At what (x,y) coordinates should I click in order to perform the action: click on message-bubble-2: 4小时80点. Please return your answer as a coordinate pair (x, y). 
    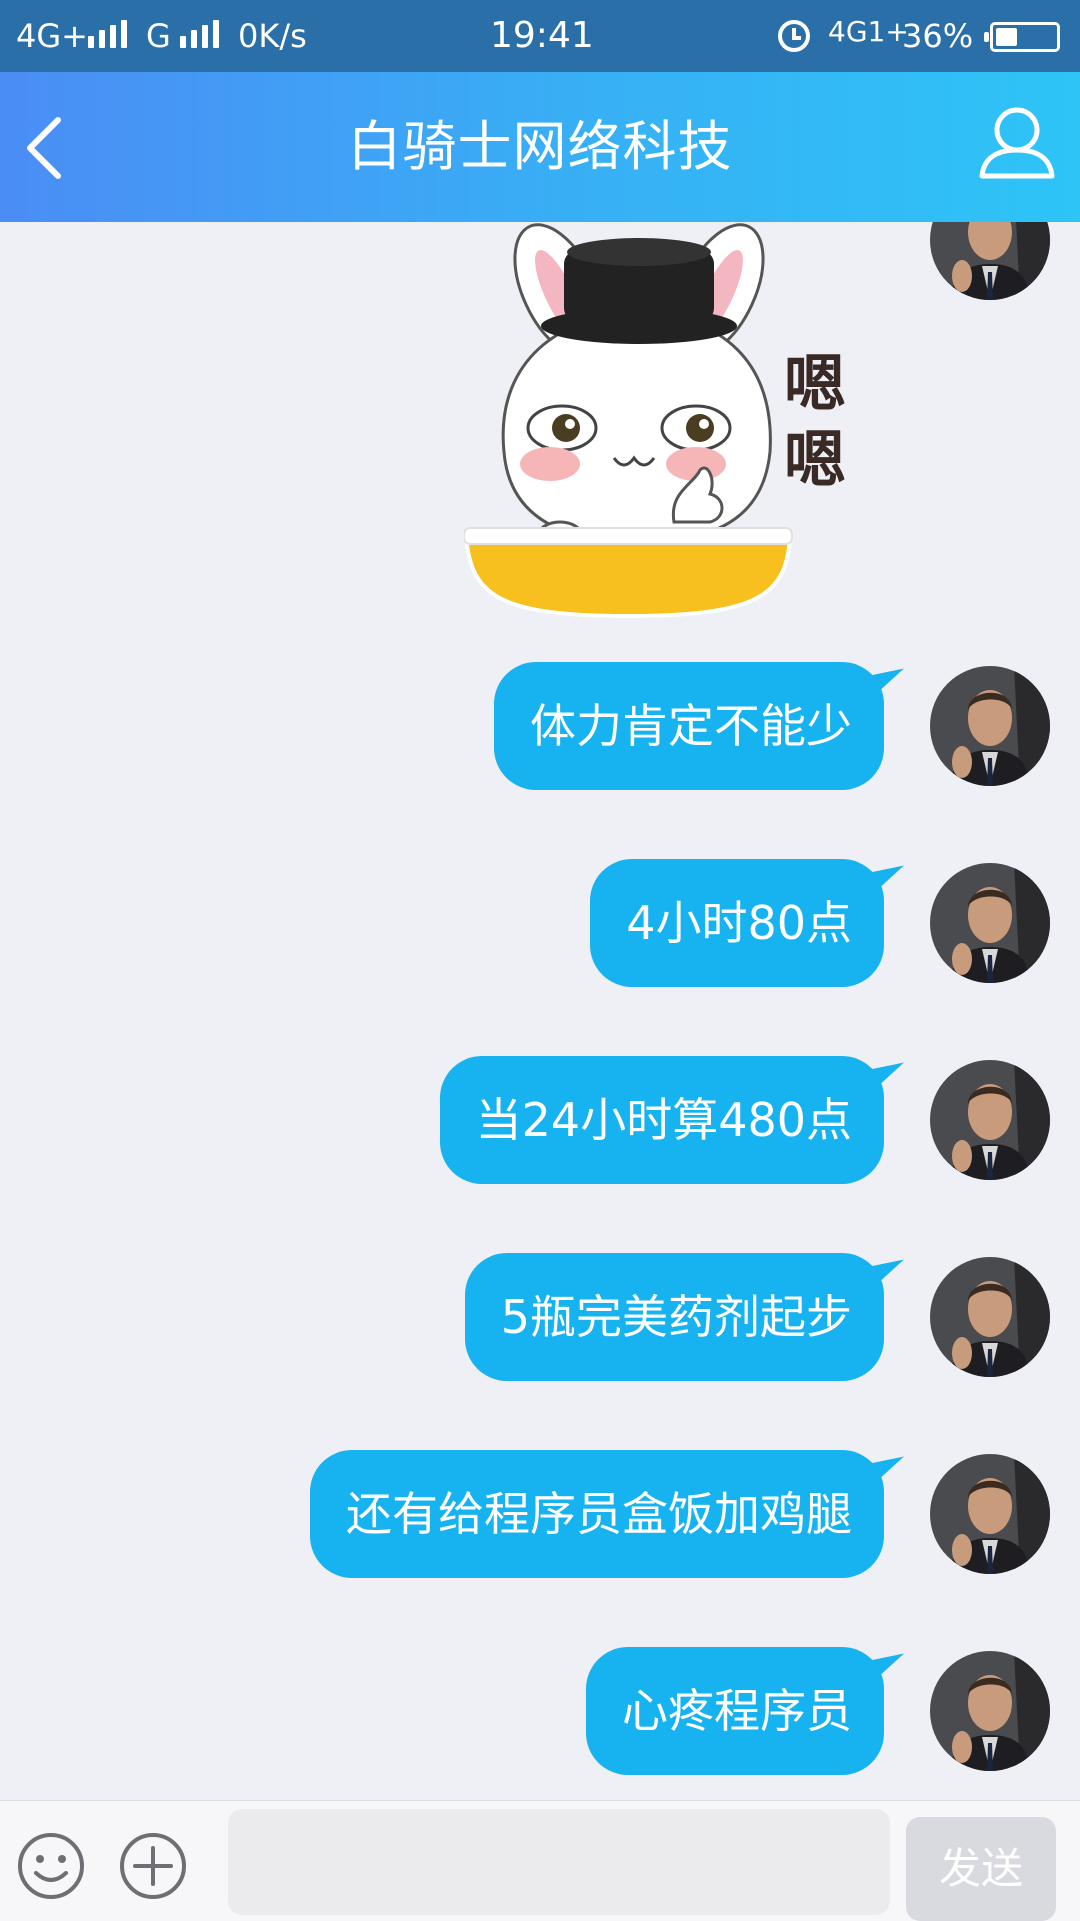
    Looking at the image, I should click on (737, 923).